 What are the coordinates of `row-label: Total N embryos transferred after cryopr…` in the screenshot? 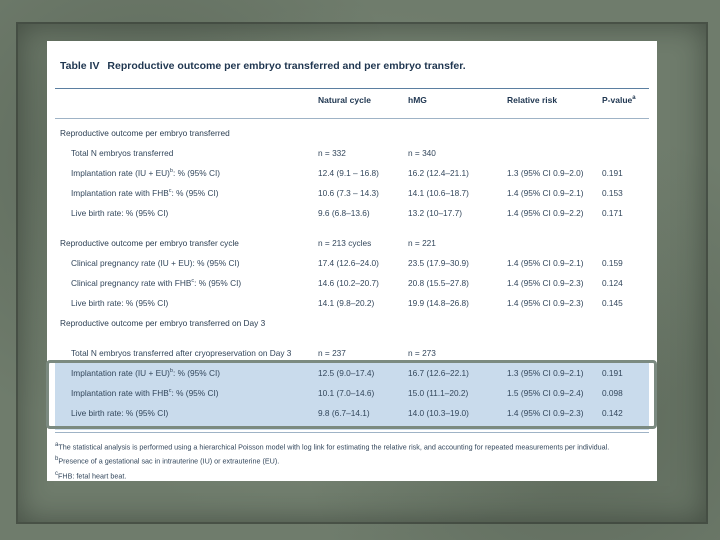 It's located at (181, 353).